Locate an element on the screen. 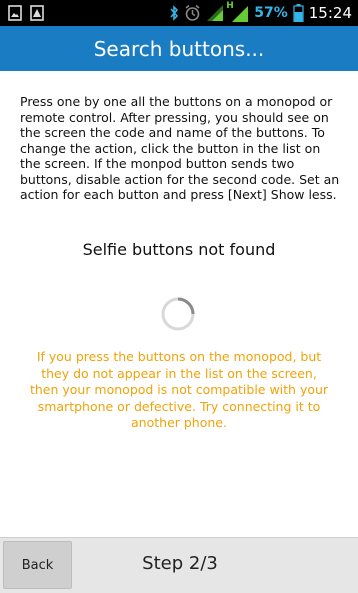 This screenshot has width=358, height=593. search-status-title: Selfie buttons not found is located at coordinates (179, 249).